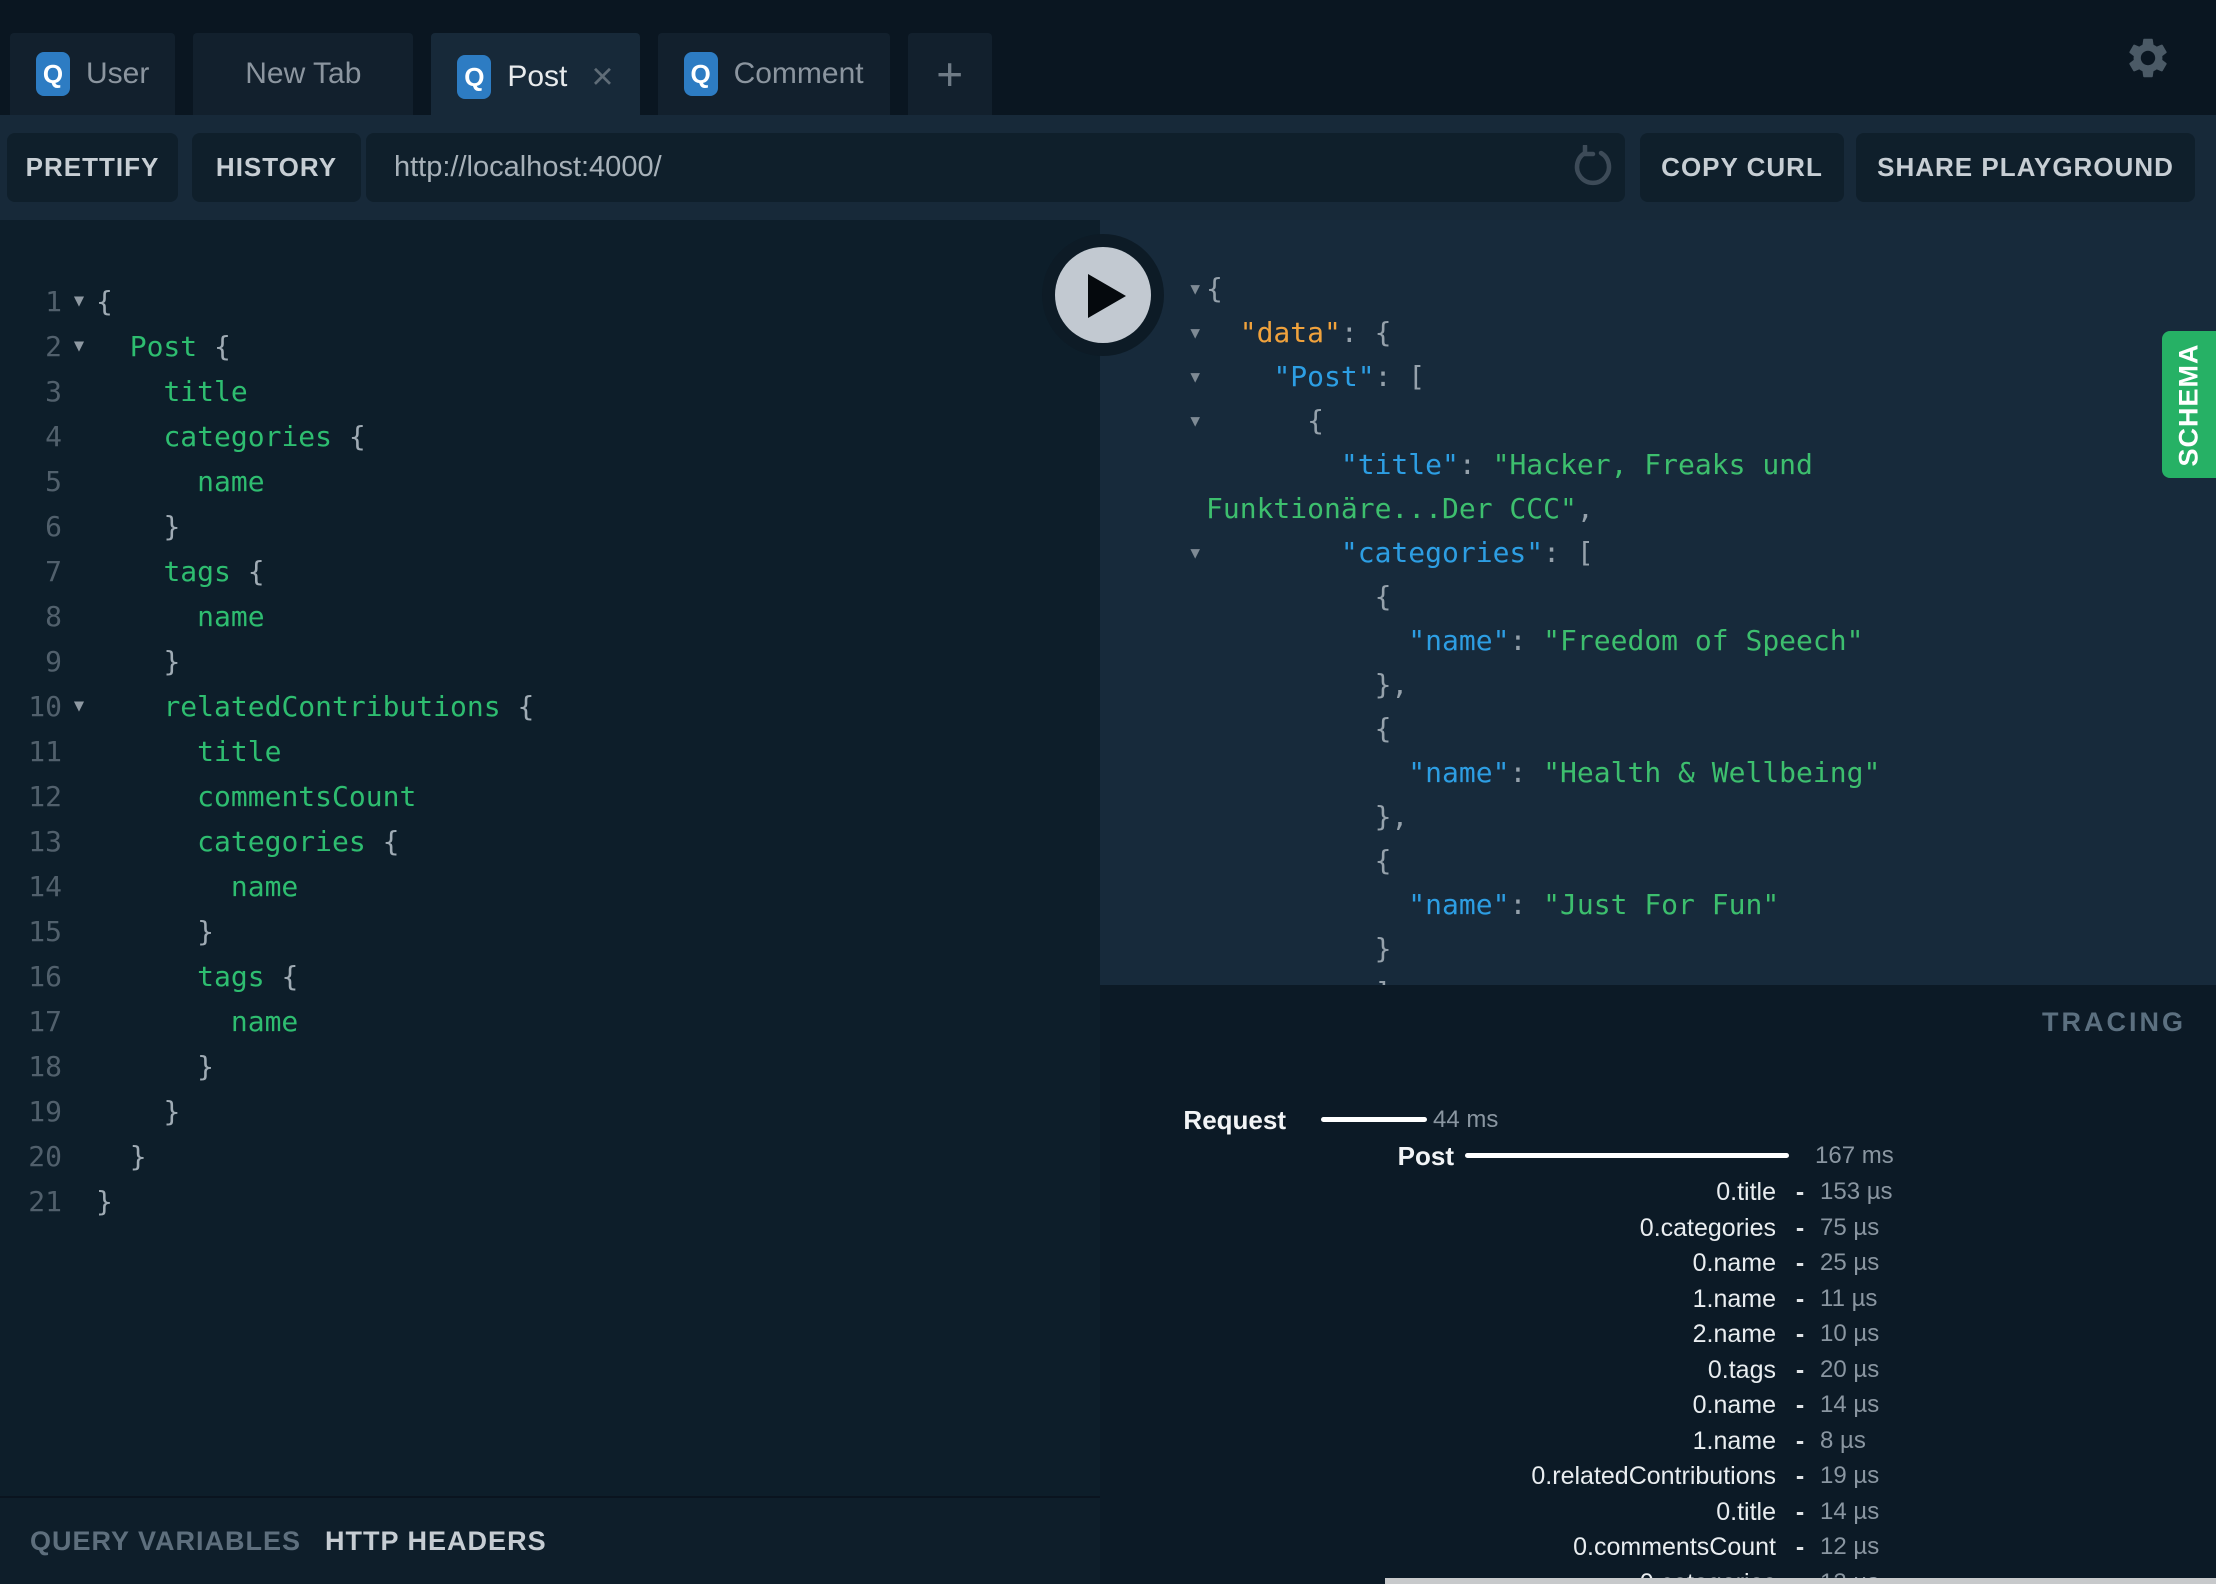  I want to click on editor-line: 13 categories {, so click(550, 841).